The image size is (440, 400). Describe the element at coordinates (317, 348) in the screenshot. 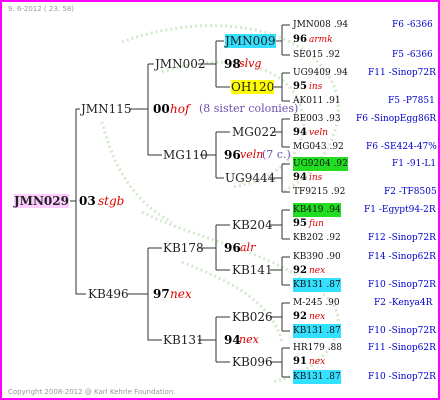

I see `gen4-upper-name: HR179 .88` at that location.